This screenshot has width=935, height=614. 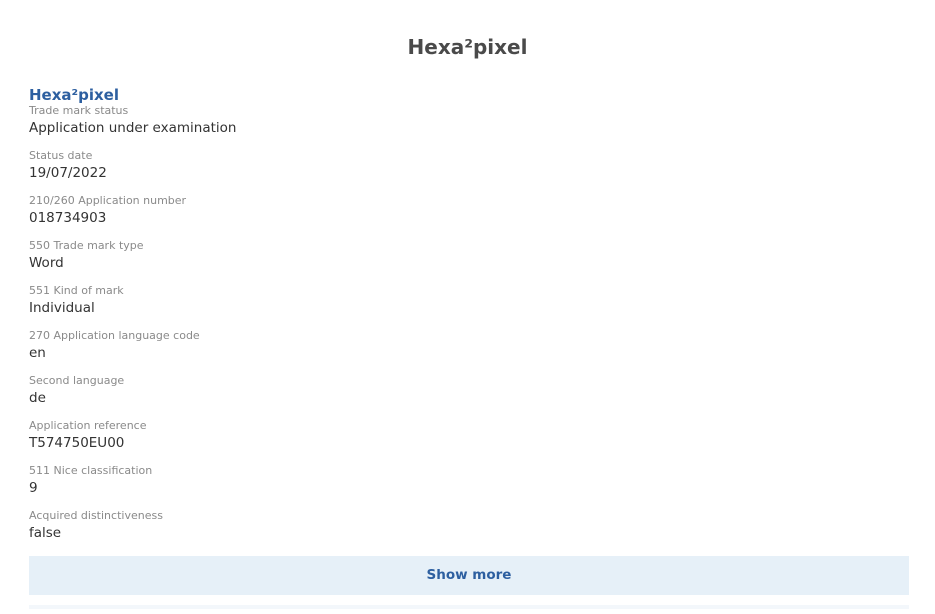 I want to click on divider, so click(x=469, y=607).